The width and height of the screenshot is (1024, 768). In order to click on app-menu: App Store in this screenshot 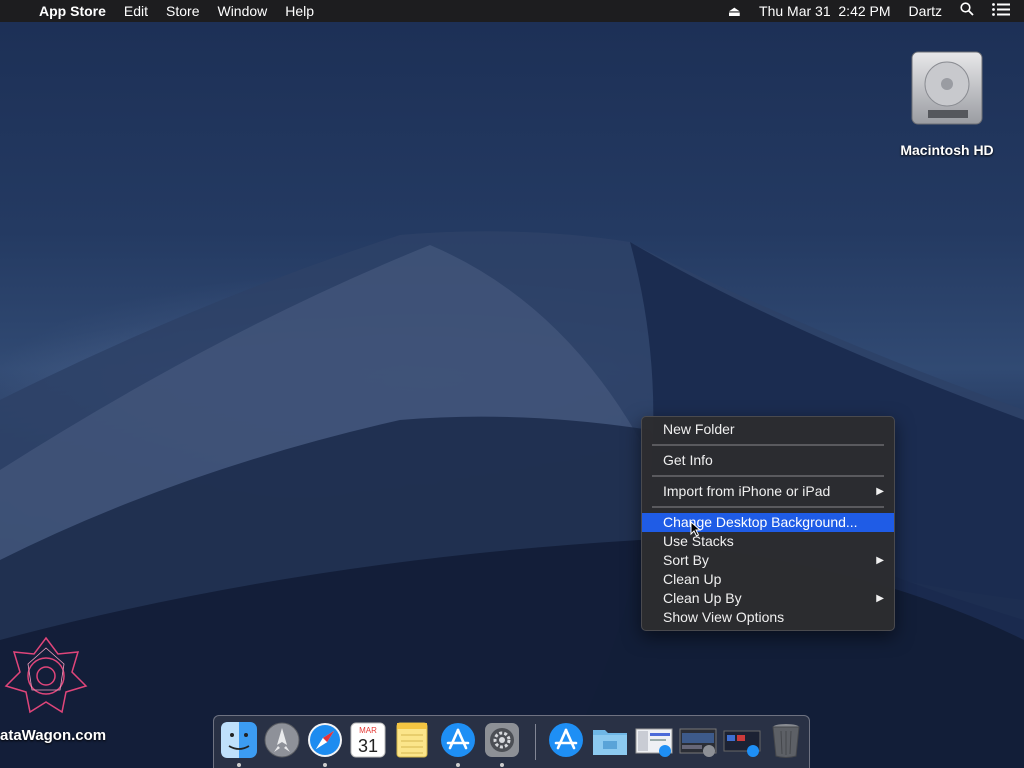, I will do `click(72, 11)`.